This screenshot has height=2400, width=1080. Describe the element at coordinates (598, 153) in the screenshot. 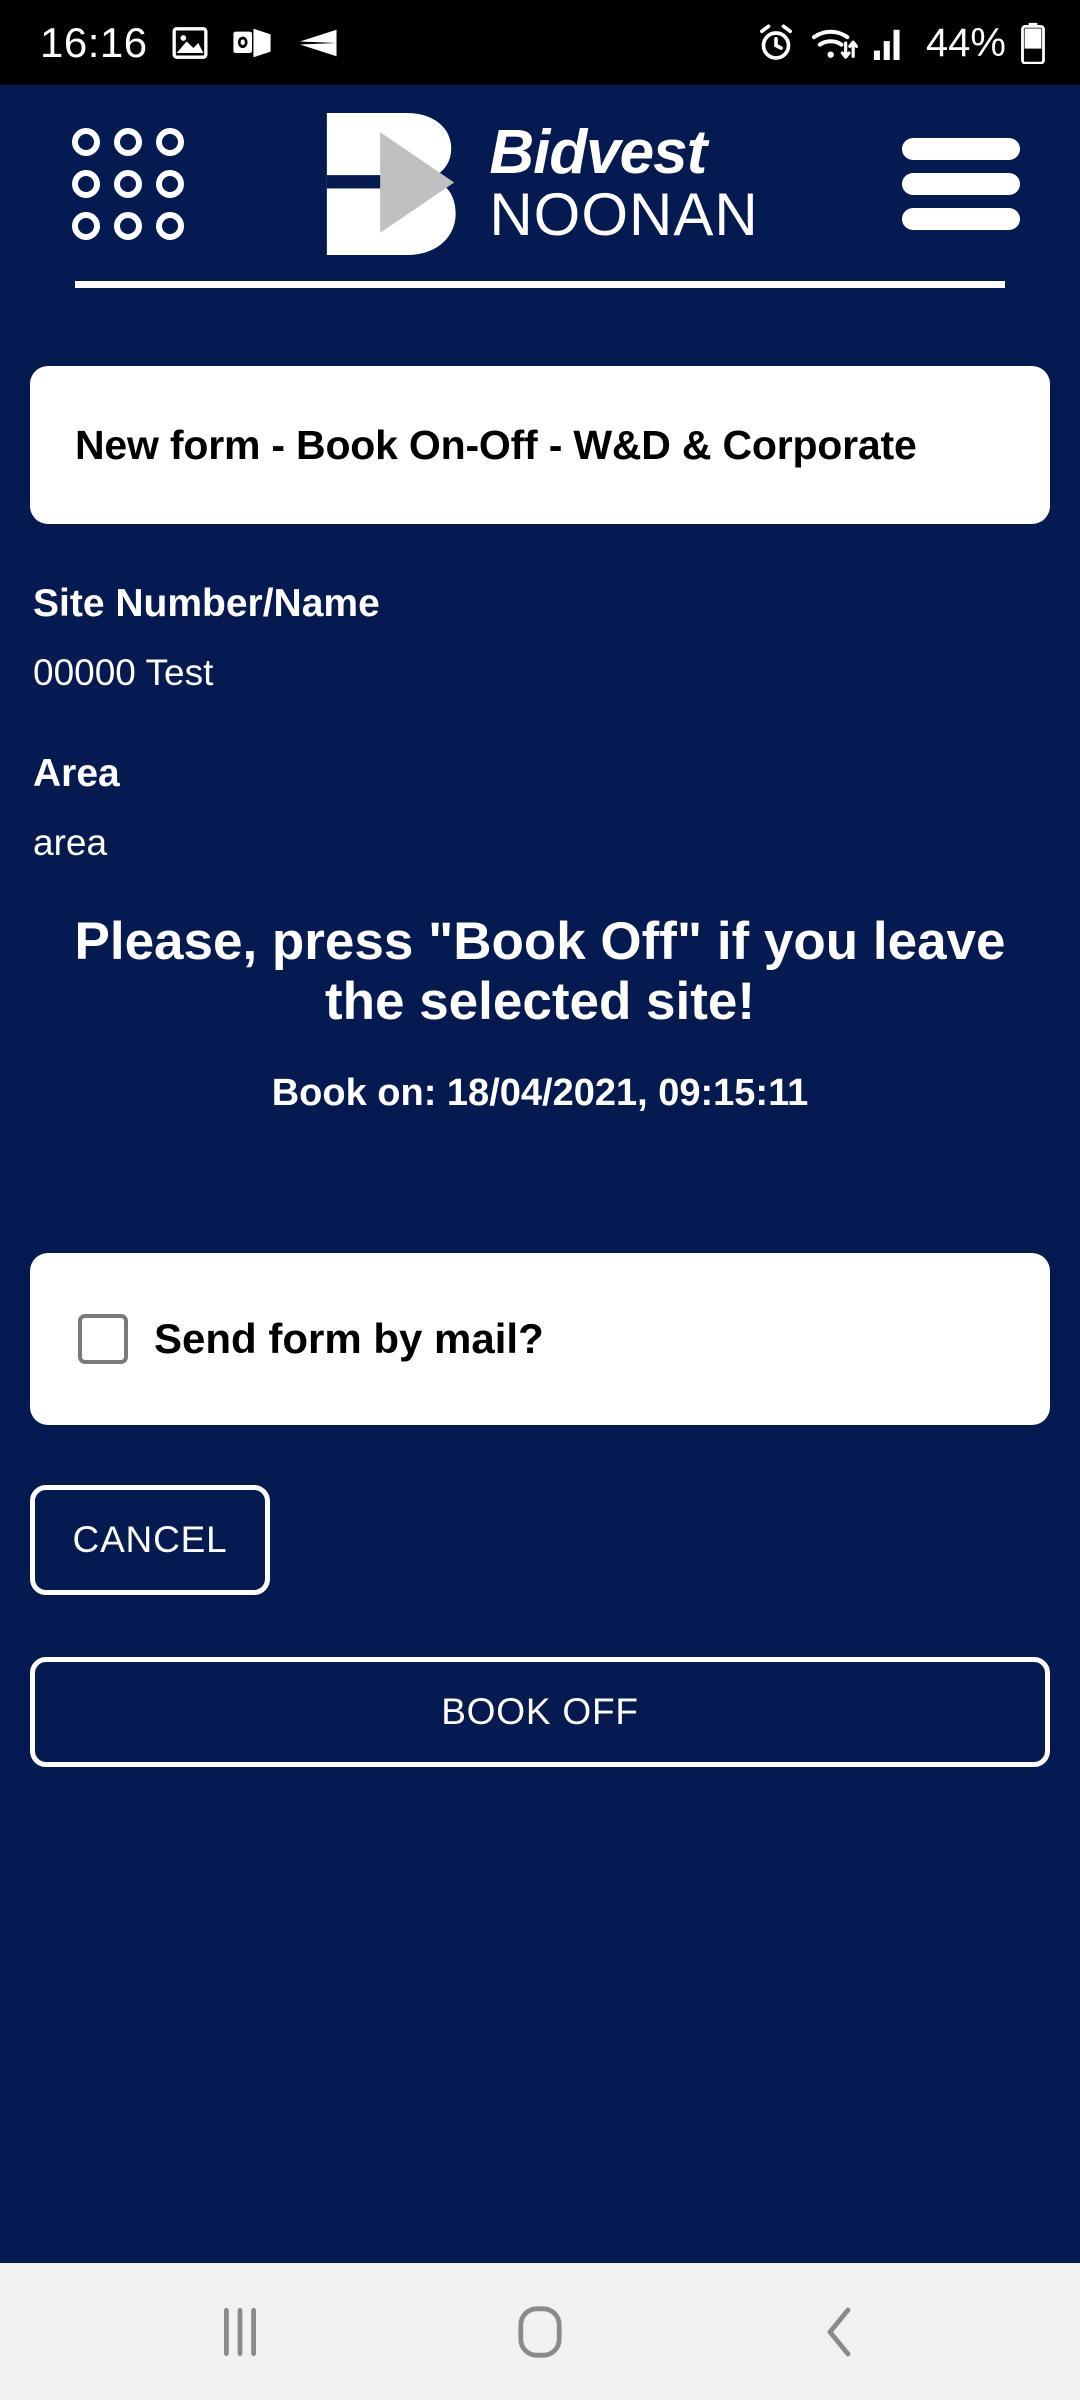

I see `brand-logo-line1: Bidvest` at that location.